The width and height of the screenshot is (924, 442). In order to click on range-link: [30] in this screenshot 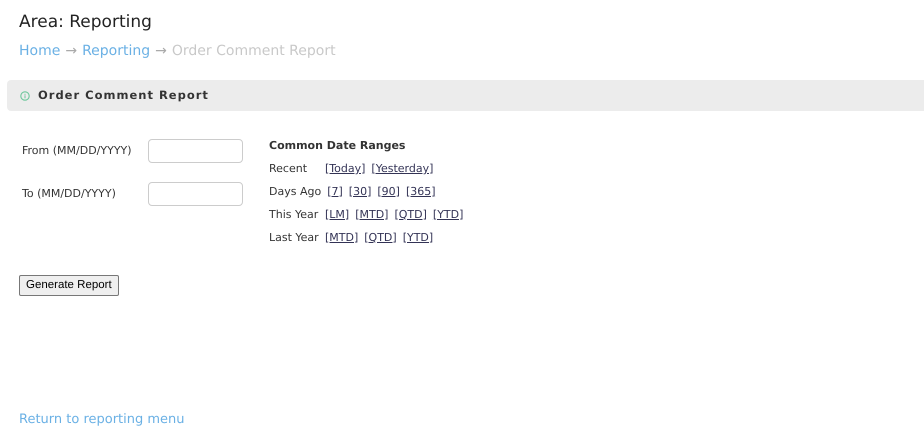, I will do `click(360, 195)`.